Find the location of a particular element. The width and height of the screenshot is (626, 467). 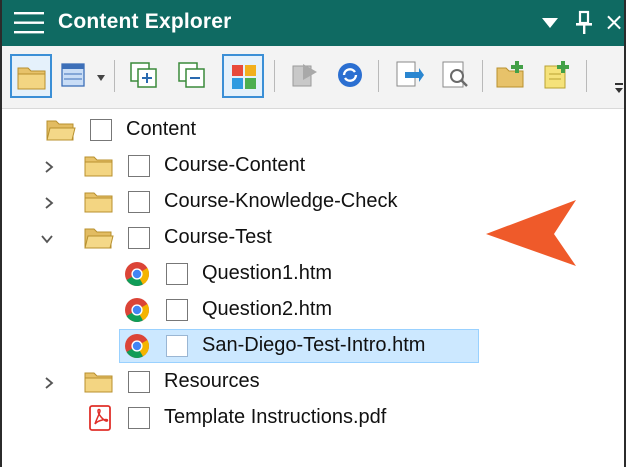

send-button is located at coordinates (409, 76).